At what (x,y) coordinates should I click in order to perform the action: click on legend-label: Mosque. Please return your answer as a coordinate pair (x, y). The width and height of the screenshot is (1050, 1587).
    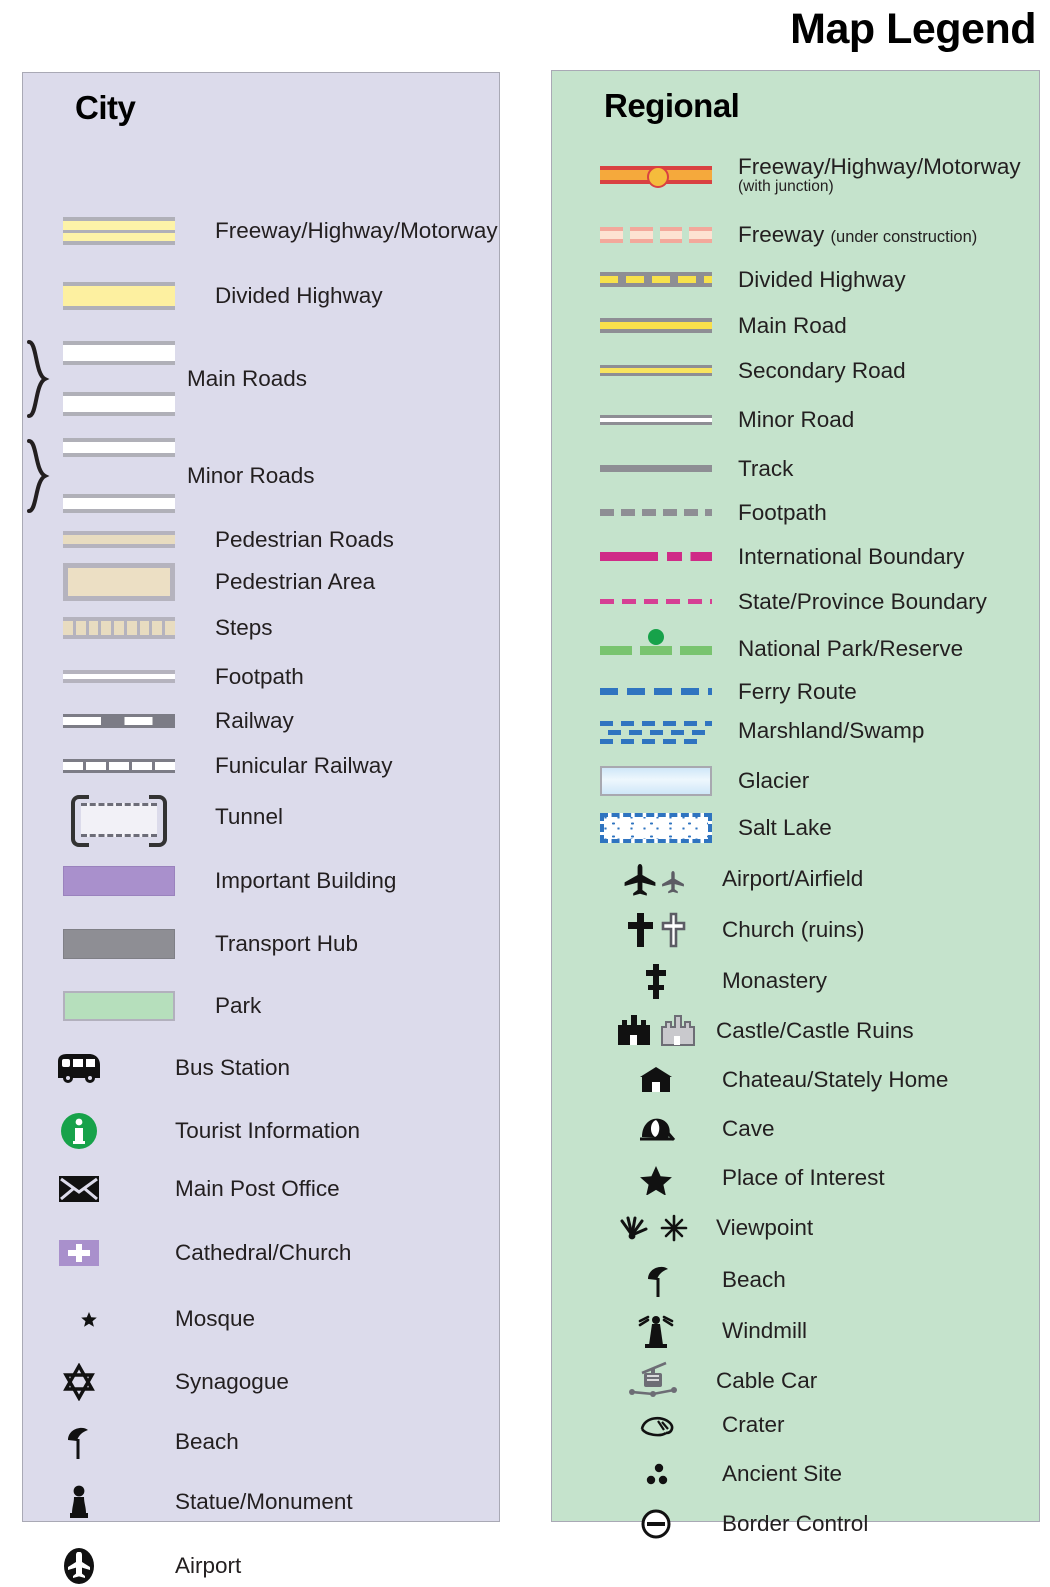
    Looking at the image, I should click on (215, 1319).